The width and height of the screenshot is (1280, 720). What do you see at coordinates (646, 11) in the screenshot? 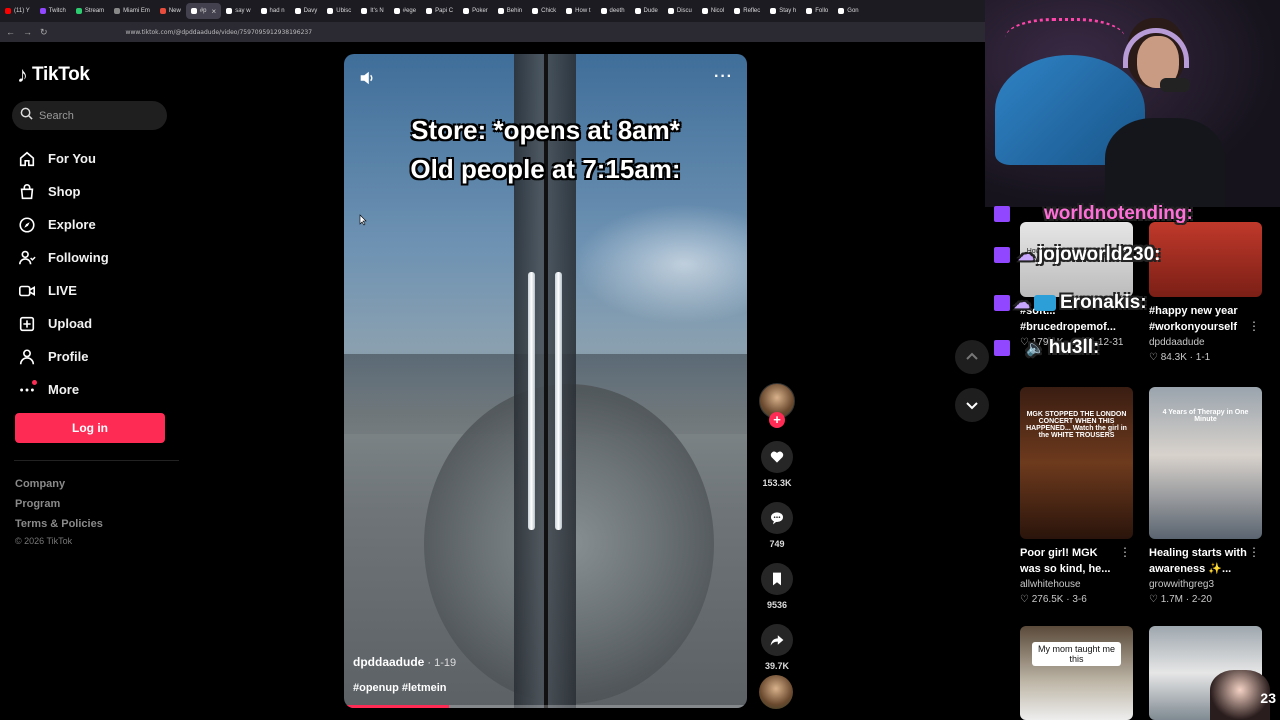
I see `browser-tab: Dude` at bounding box center [646, 11].